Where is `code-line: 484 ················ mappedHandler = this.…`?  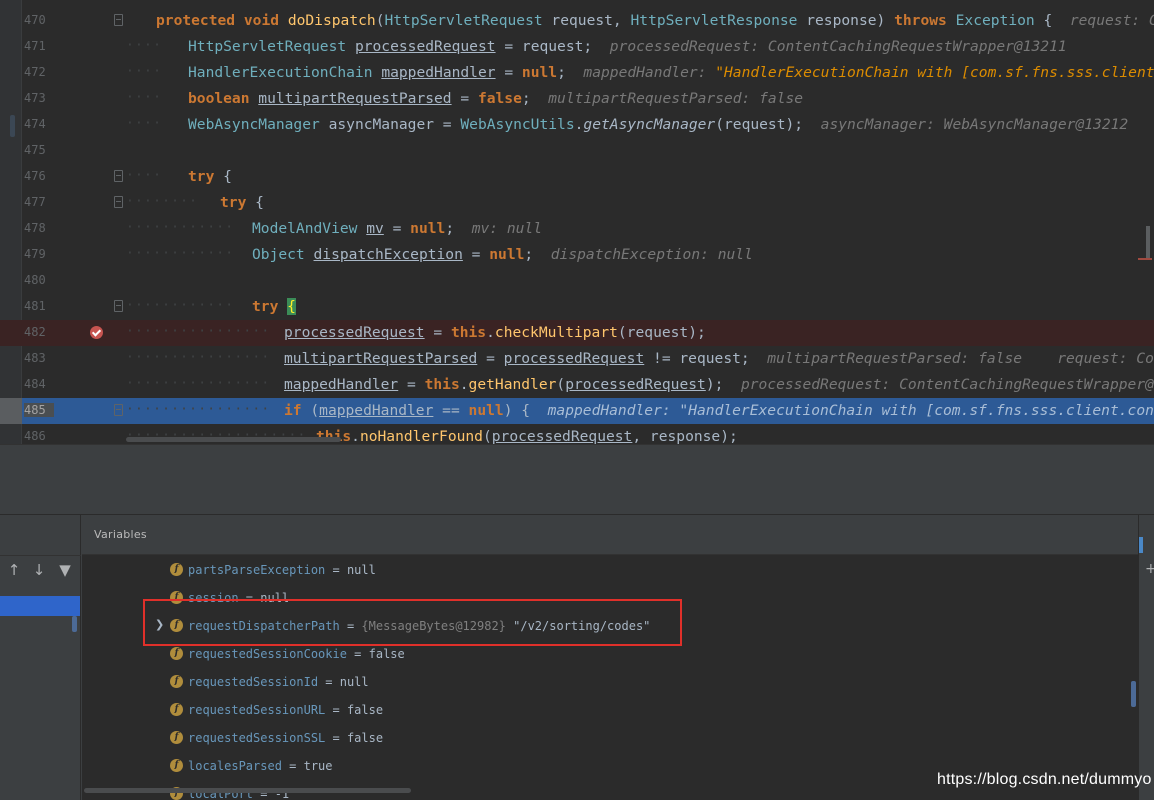
code-line: 484 ················ mappedHandler = this.… is located at coordinates (577, 385).